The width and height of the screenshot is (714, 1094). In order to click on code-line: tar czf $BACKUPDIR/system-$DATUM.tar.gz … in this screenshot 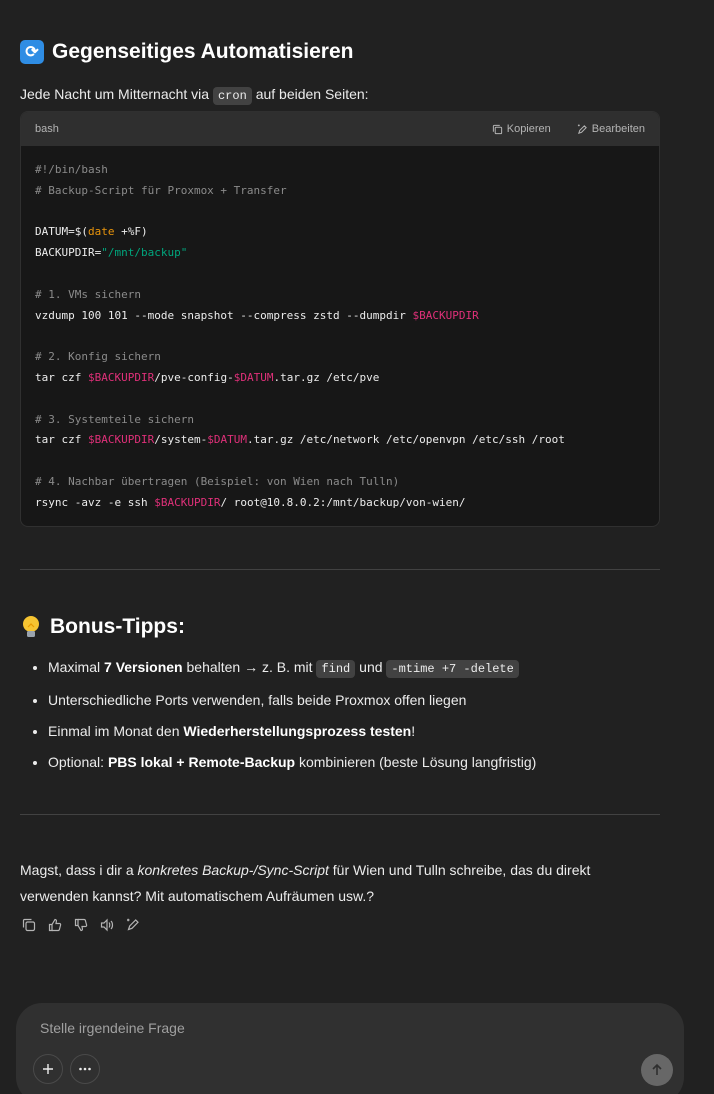, I will do `click(300, 440)`.